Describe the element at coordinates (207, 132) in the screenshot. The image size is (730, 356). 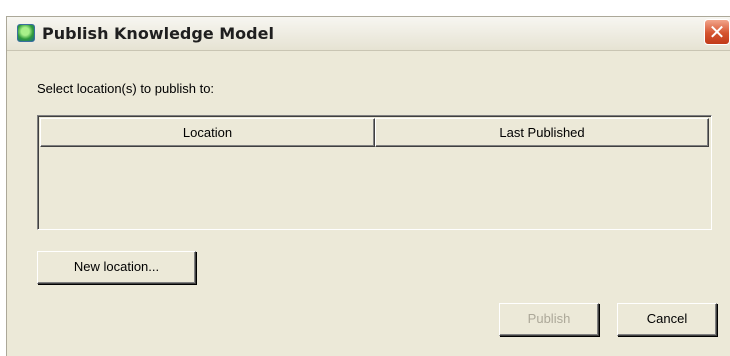
I see `column-header-location: Location` at that location.